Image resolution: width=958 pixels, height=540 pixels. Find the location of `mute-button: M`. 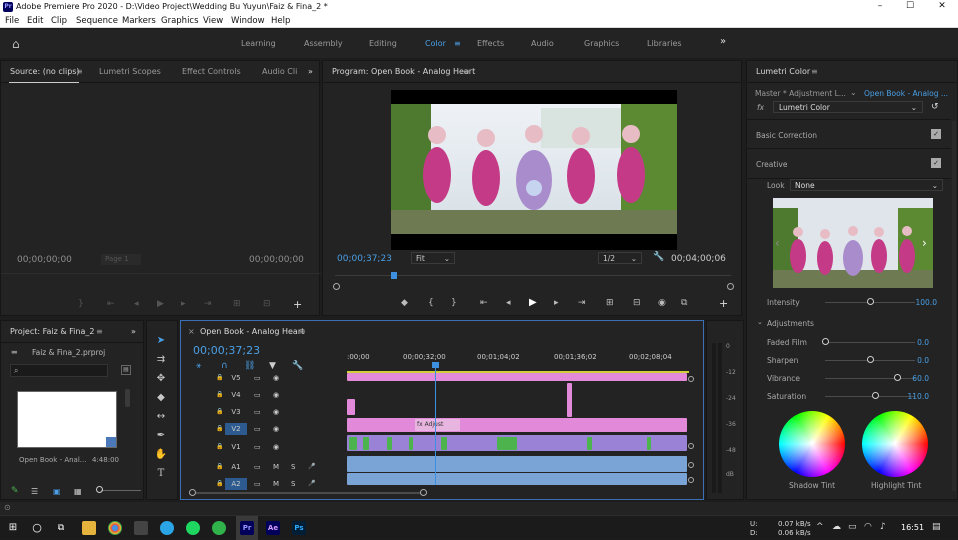

mute-button: M is located at coordinates (276, 467).